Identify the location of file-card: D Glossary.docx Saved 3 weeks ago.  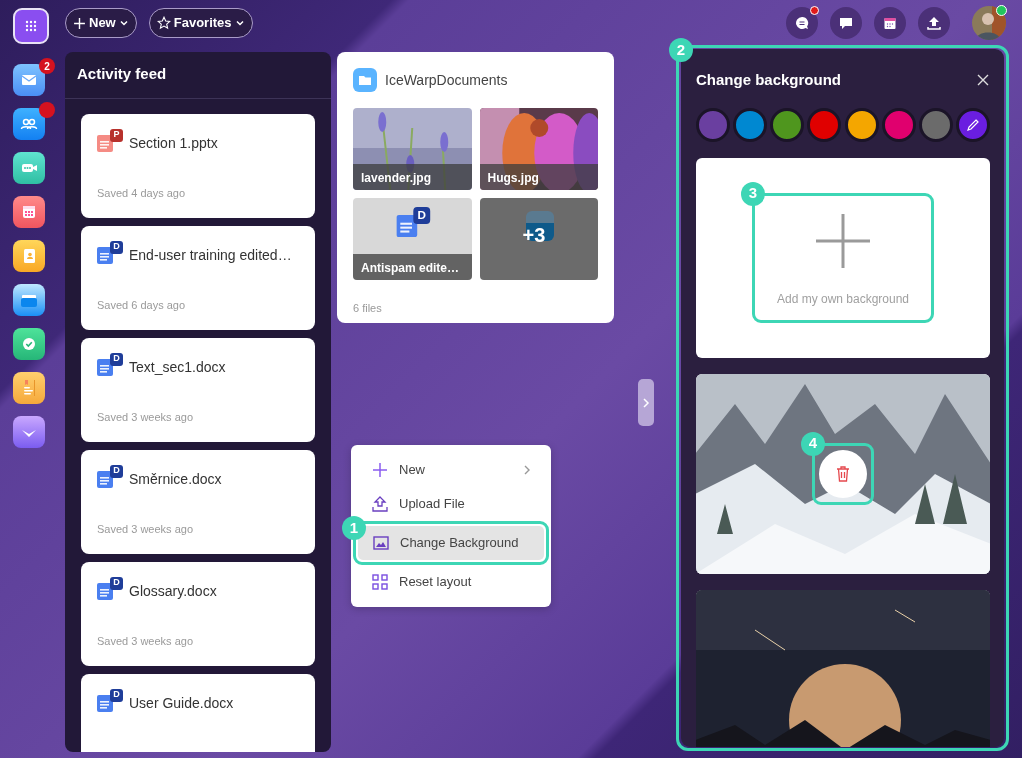
(198, 613).